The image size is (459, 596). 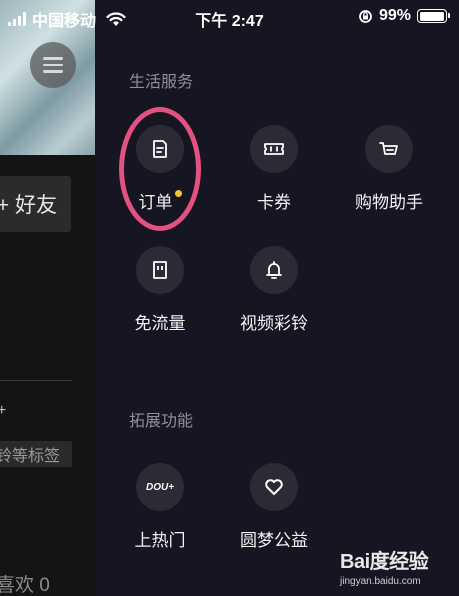 What do you see at coordinates (160, 149) in the screenshot?
I see `document-icon` at bounding box center [160, 149].